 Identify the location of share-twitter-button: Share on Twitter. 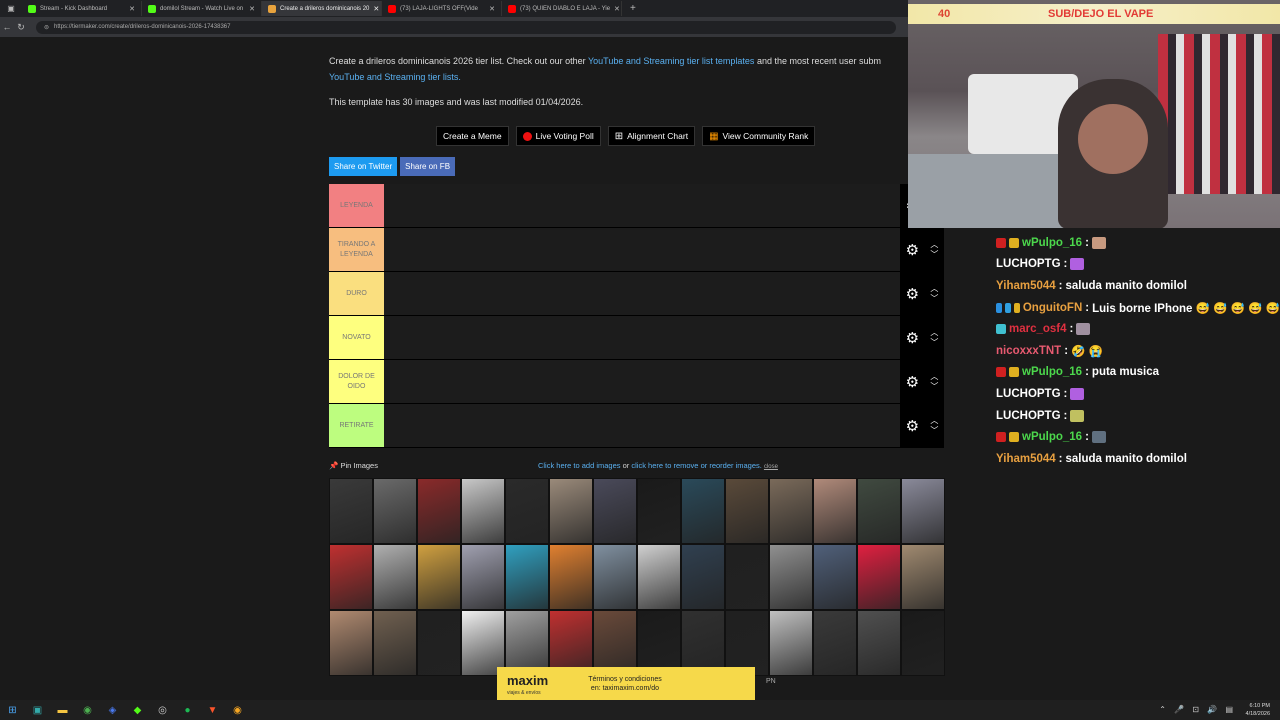
(363, 166).